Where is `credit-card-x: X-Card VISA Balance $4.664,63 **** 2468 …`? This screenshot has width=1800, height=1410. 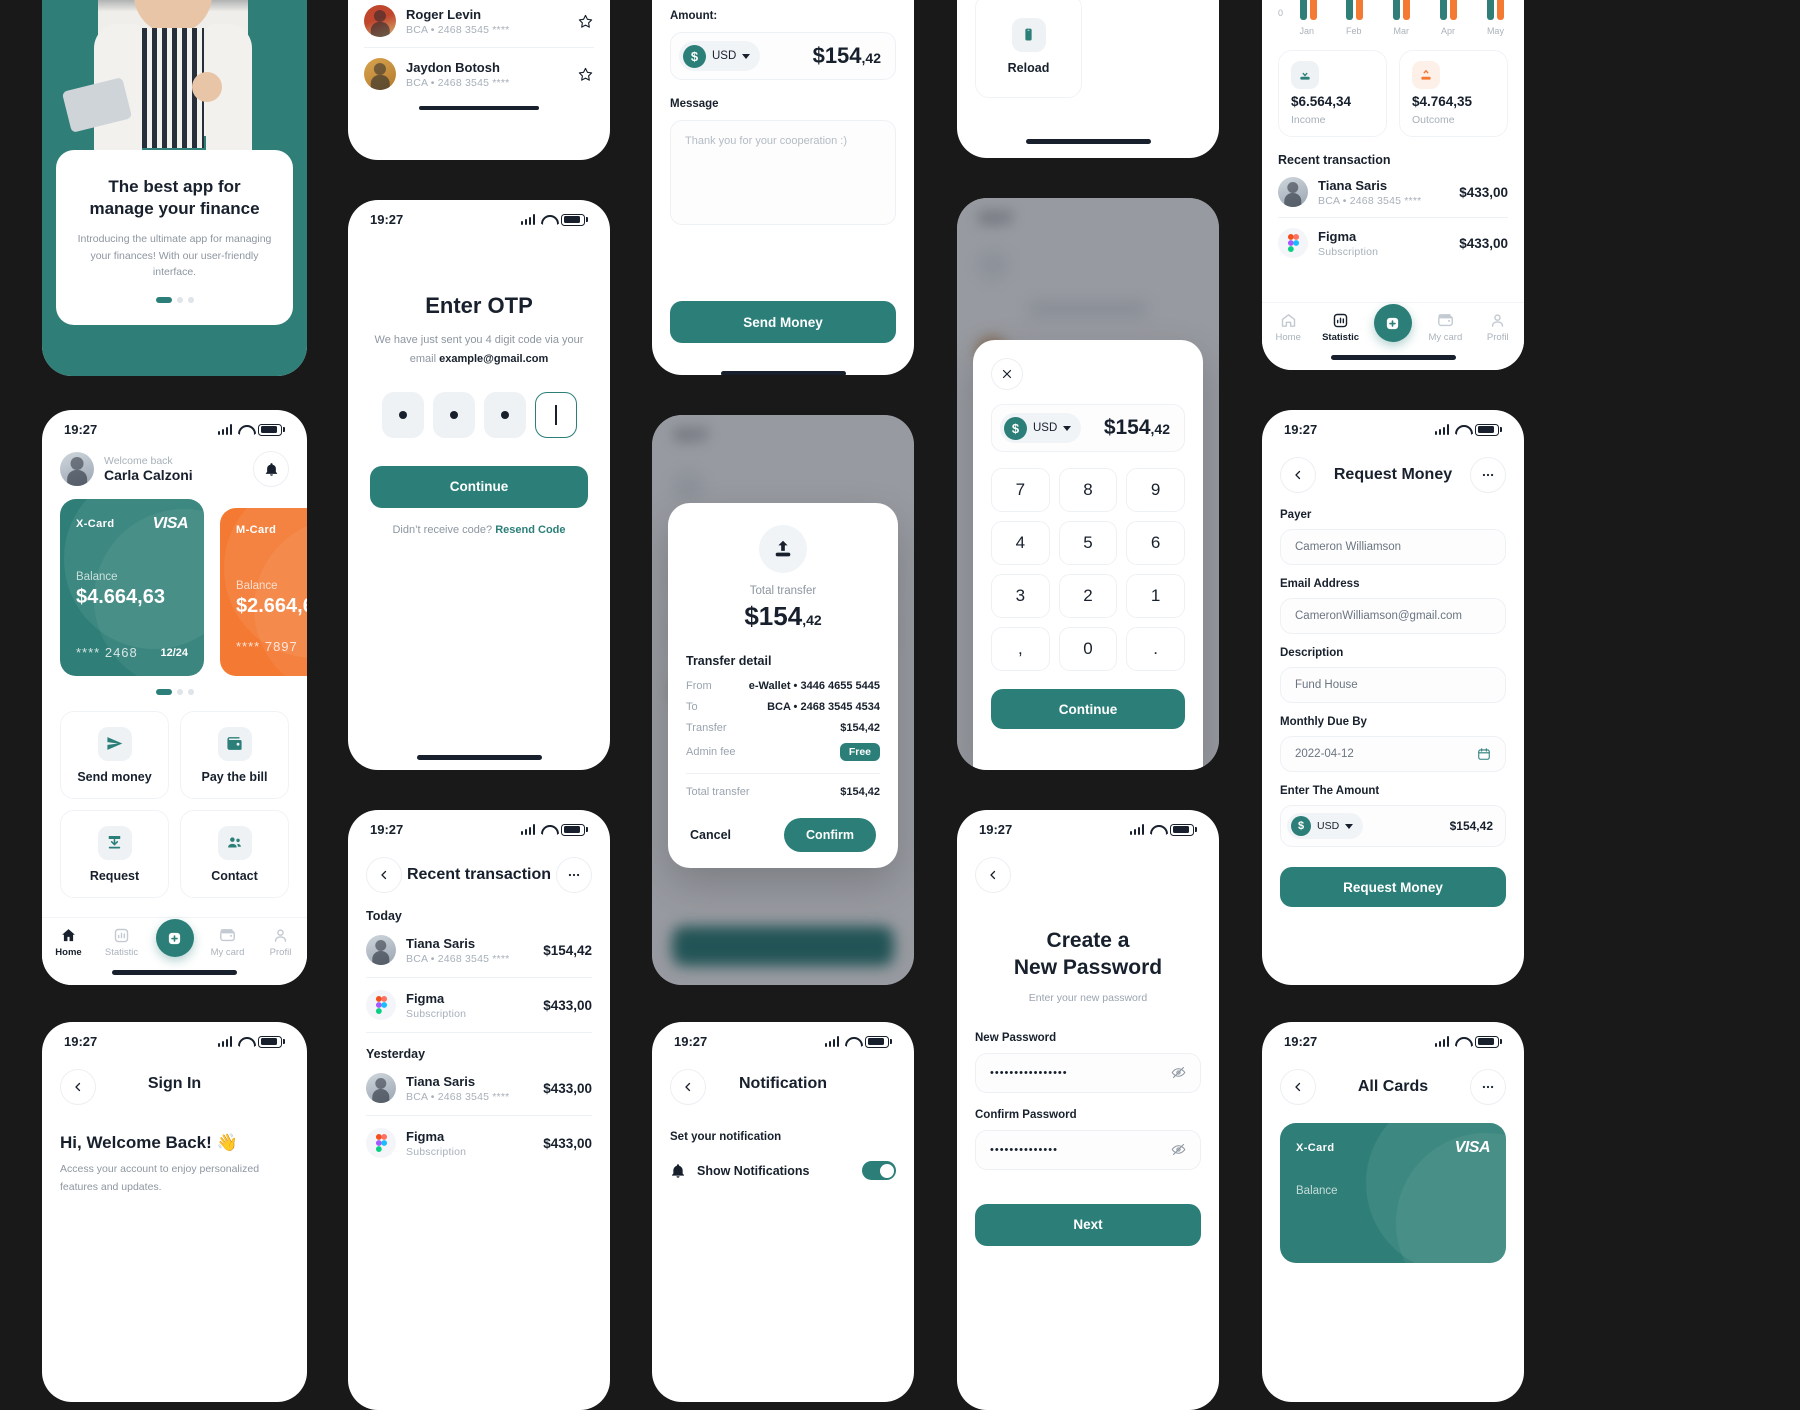 credit-card-x: X-Card VISA Balance $4.664,63 **** 2468 … is located at coordinates (132, 587).